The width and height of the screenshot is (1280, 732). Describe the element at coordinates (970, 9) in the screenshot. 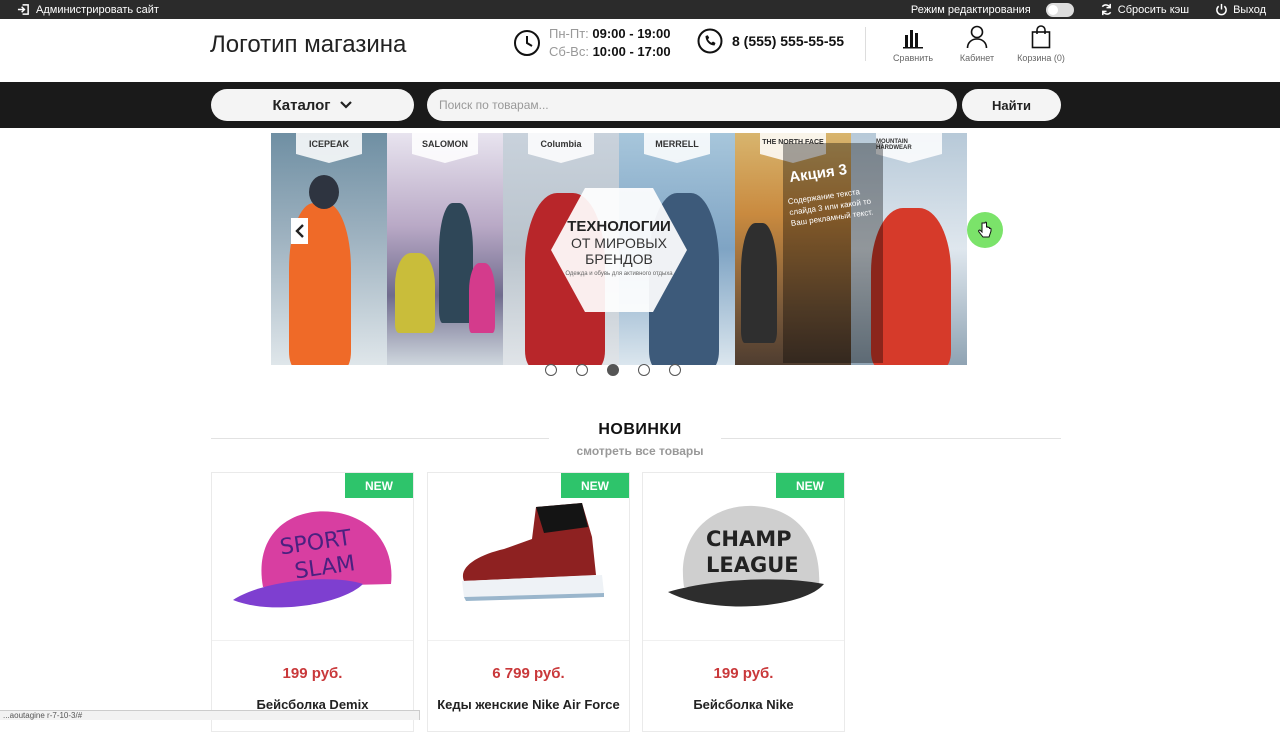

I see `edit-mode-label: Режим редактирования` at that location.